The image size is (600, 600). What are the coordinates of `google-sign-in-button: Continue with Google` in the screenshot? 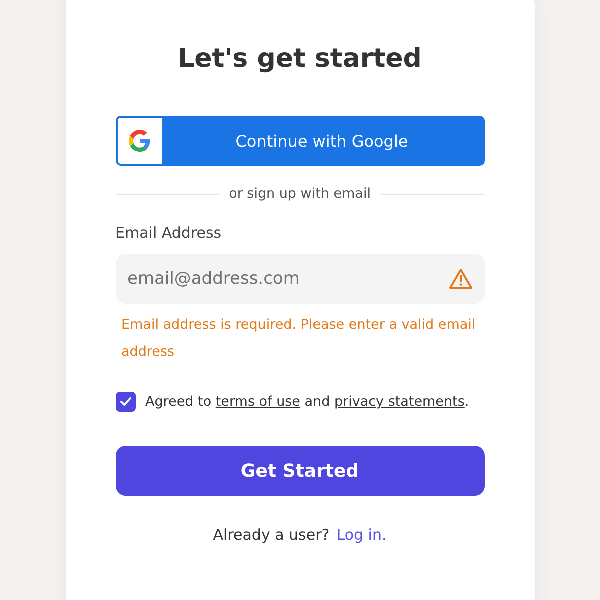 It's located at (300, 141).